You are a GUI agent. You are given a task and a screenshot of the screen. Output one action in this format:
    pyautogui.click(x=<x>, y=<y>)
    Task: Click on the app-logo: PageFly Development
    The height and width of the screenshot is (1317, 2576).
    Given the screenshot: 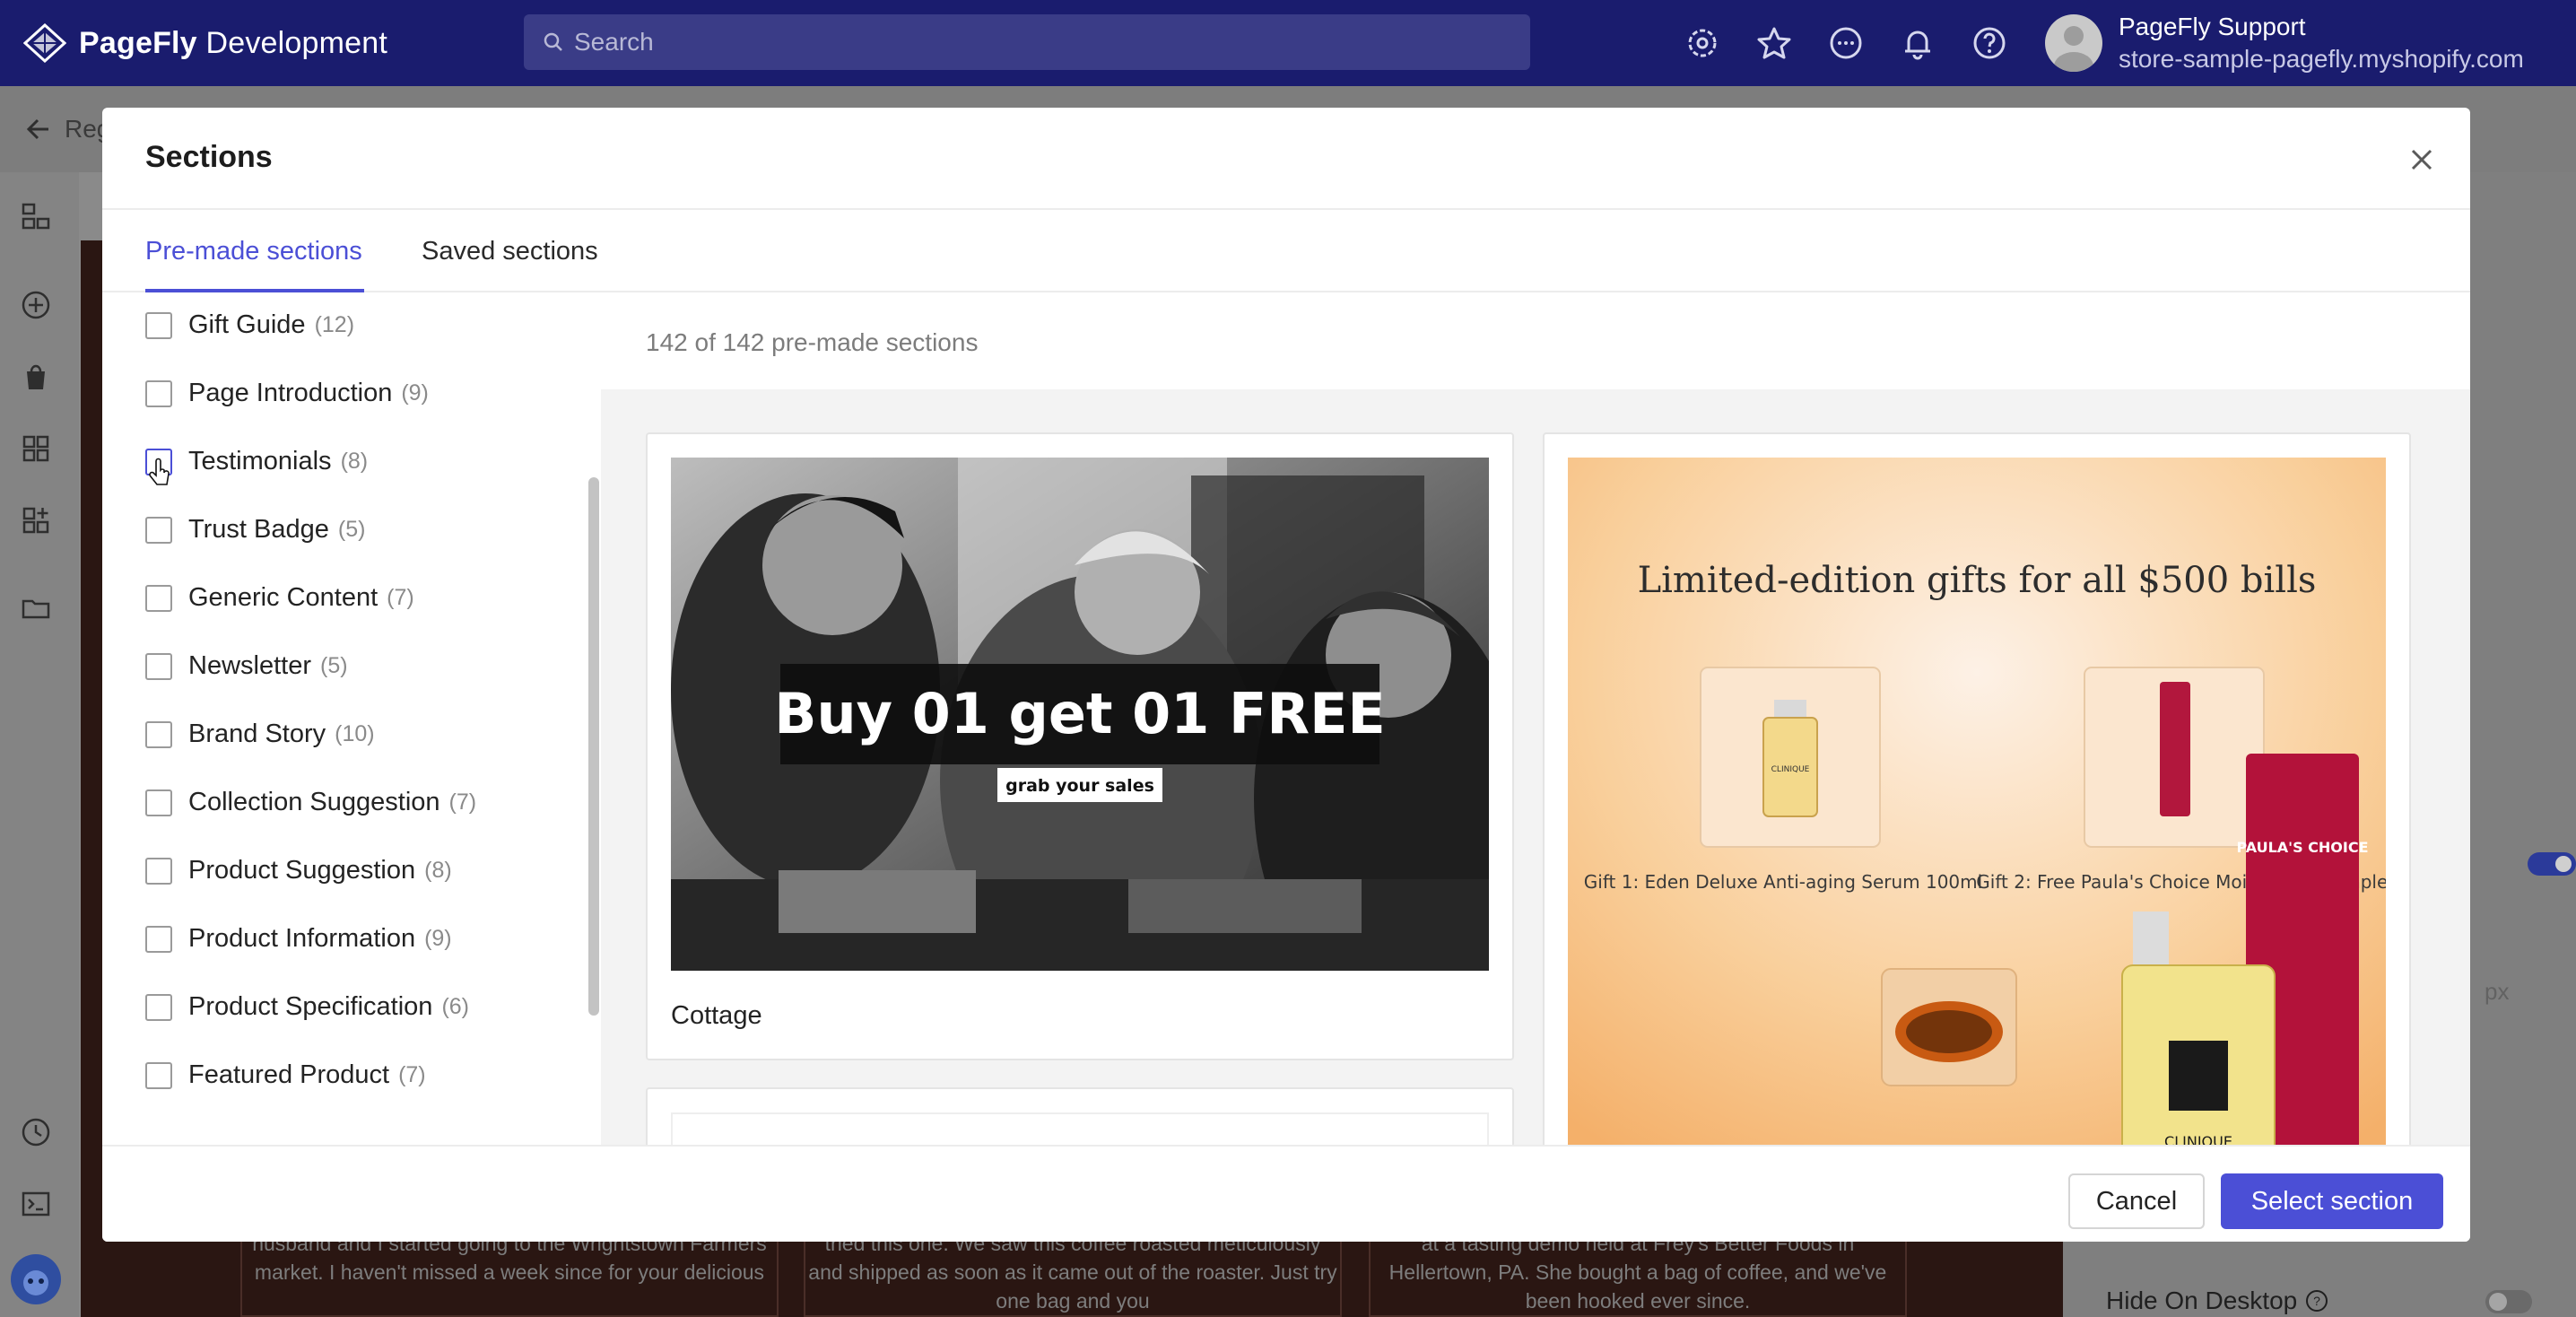 What is the action you would take?
    pyautogui.click(x=205, y=43)
    